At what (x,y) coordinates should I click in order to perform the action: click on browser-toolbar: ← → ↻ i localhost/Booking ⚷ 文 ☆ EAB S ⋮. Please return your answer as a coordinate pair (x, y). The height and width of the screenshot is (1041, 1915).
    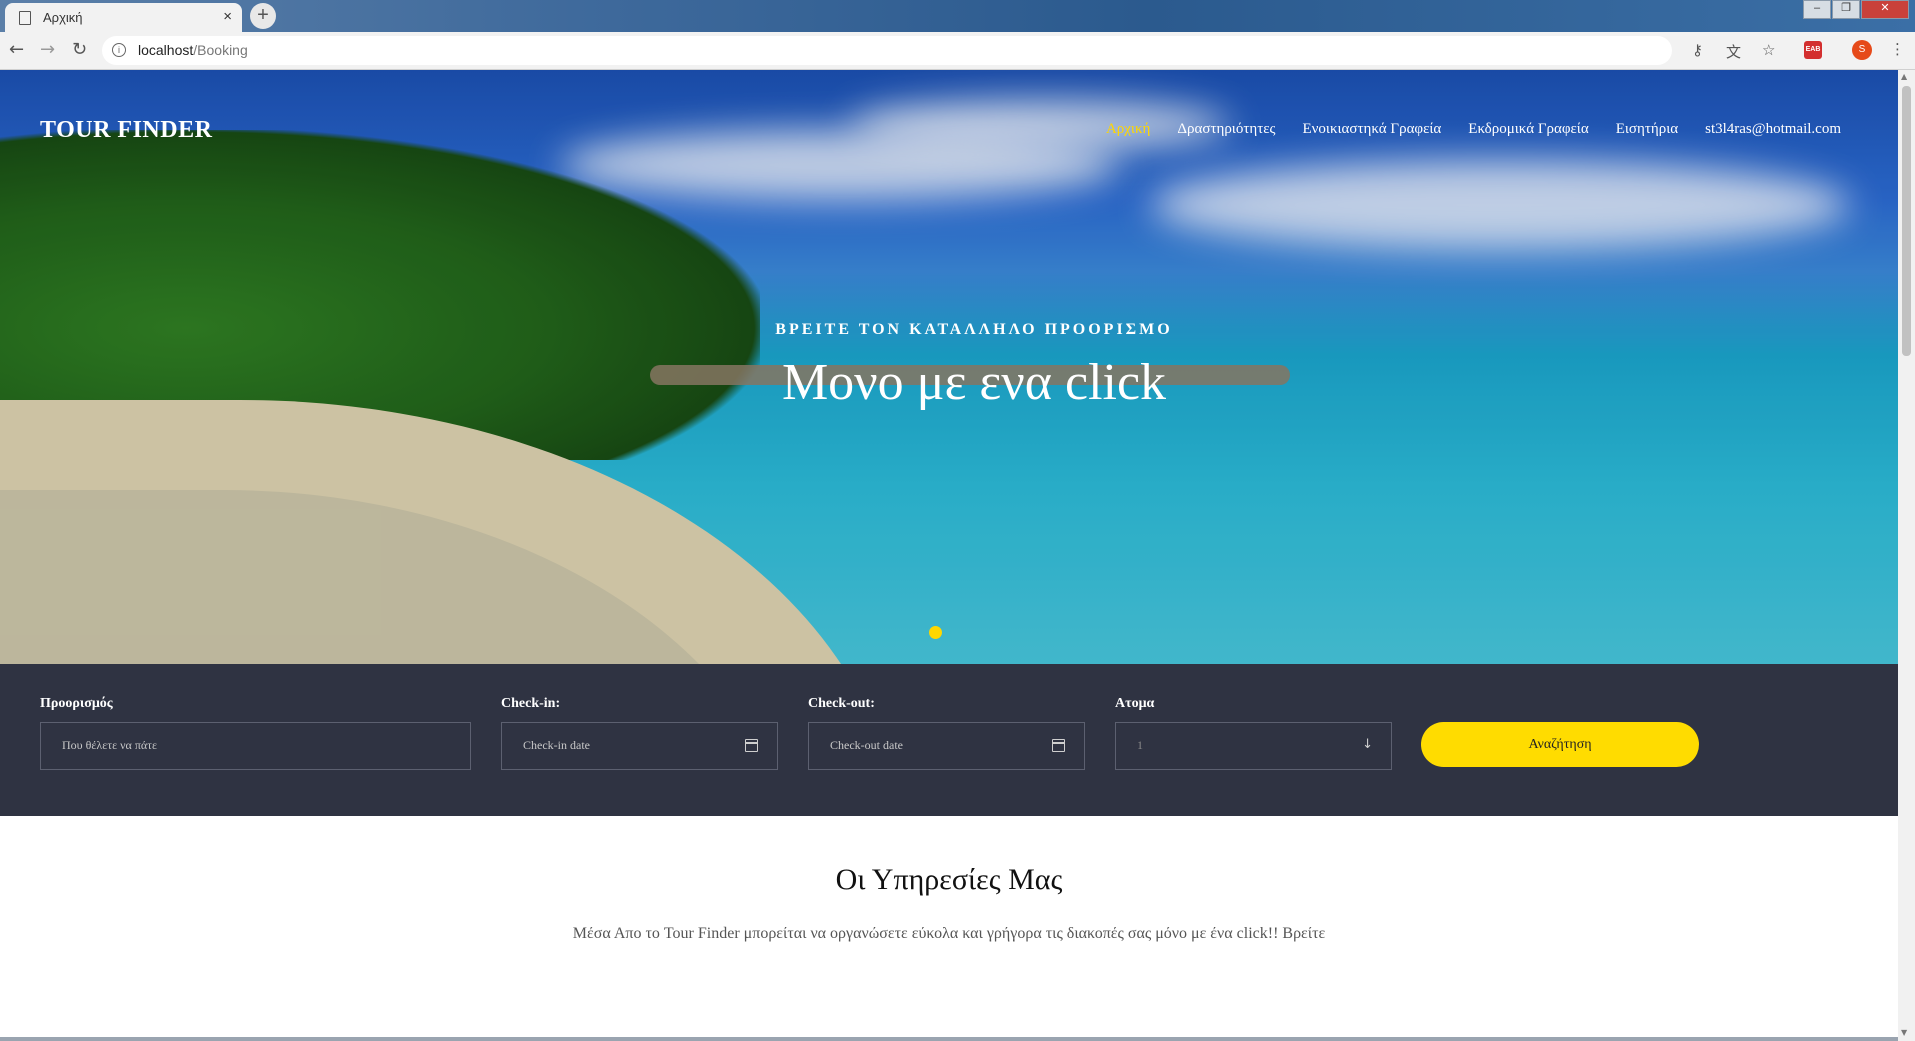
    Looking at the image, I should click on (957, 51).